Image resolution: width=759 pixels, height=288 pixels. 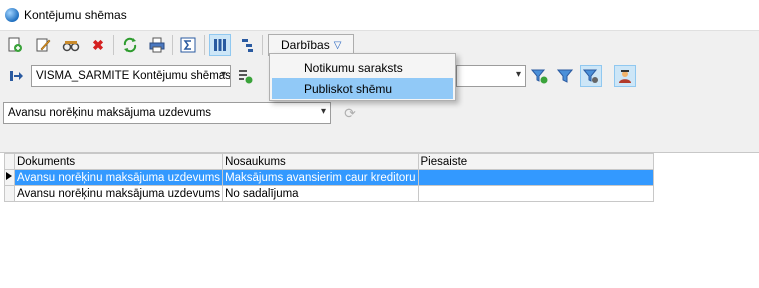 I want to click on delete-icon: ✖, so click(x=98, y=45).